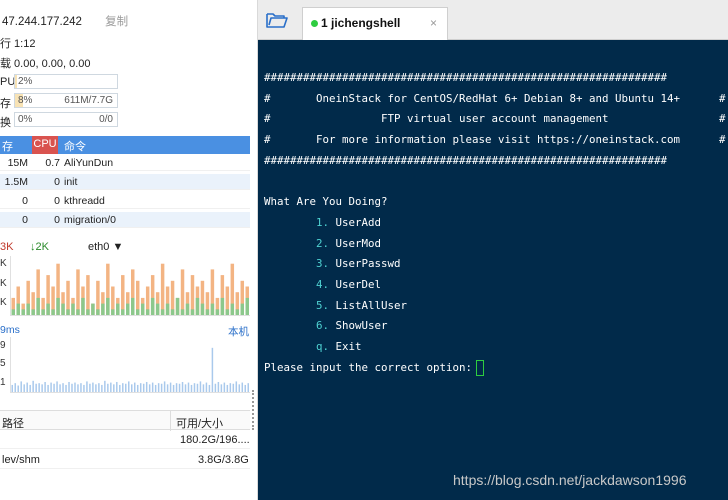  Describe the element at coordinates (323, 222) in the screenshot. I see `menu-option-key: 1.` at that location.